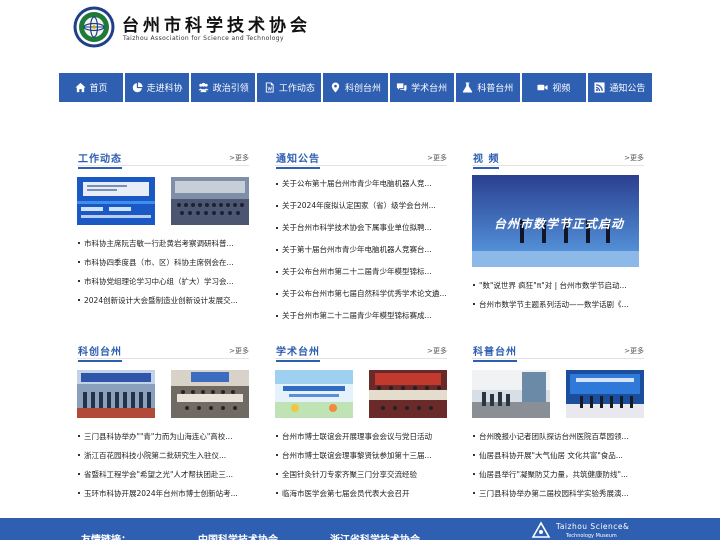  What do you see at coordinates (408, 394) in the screenshot?
I see `news-thumbnail-conference` at bounding box center [408, 394].